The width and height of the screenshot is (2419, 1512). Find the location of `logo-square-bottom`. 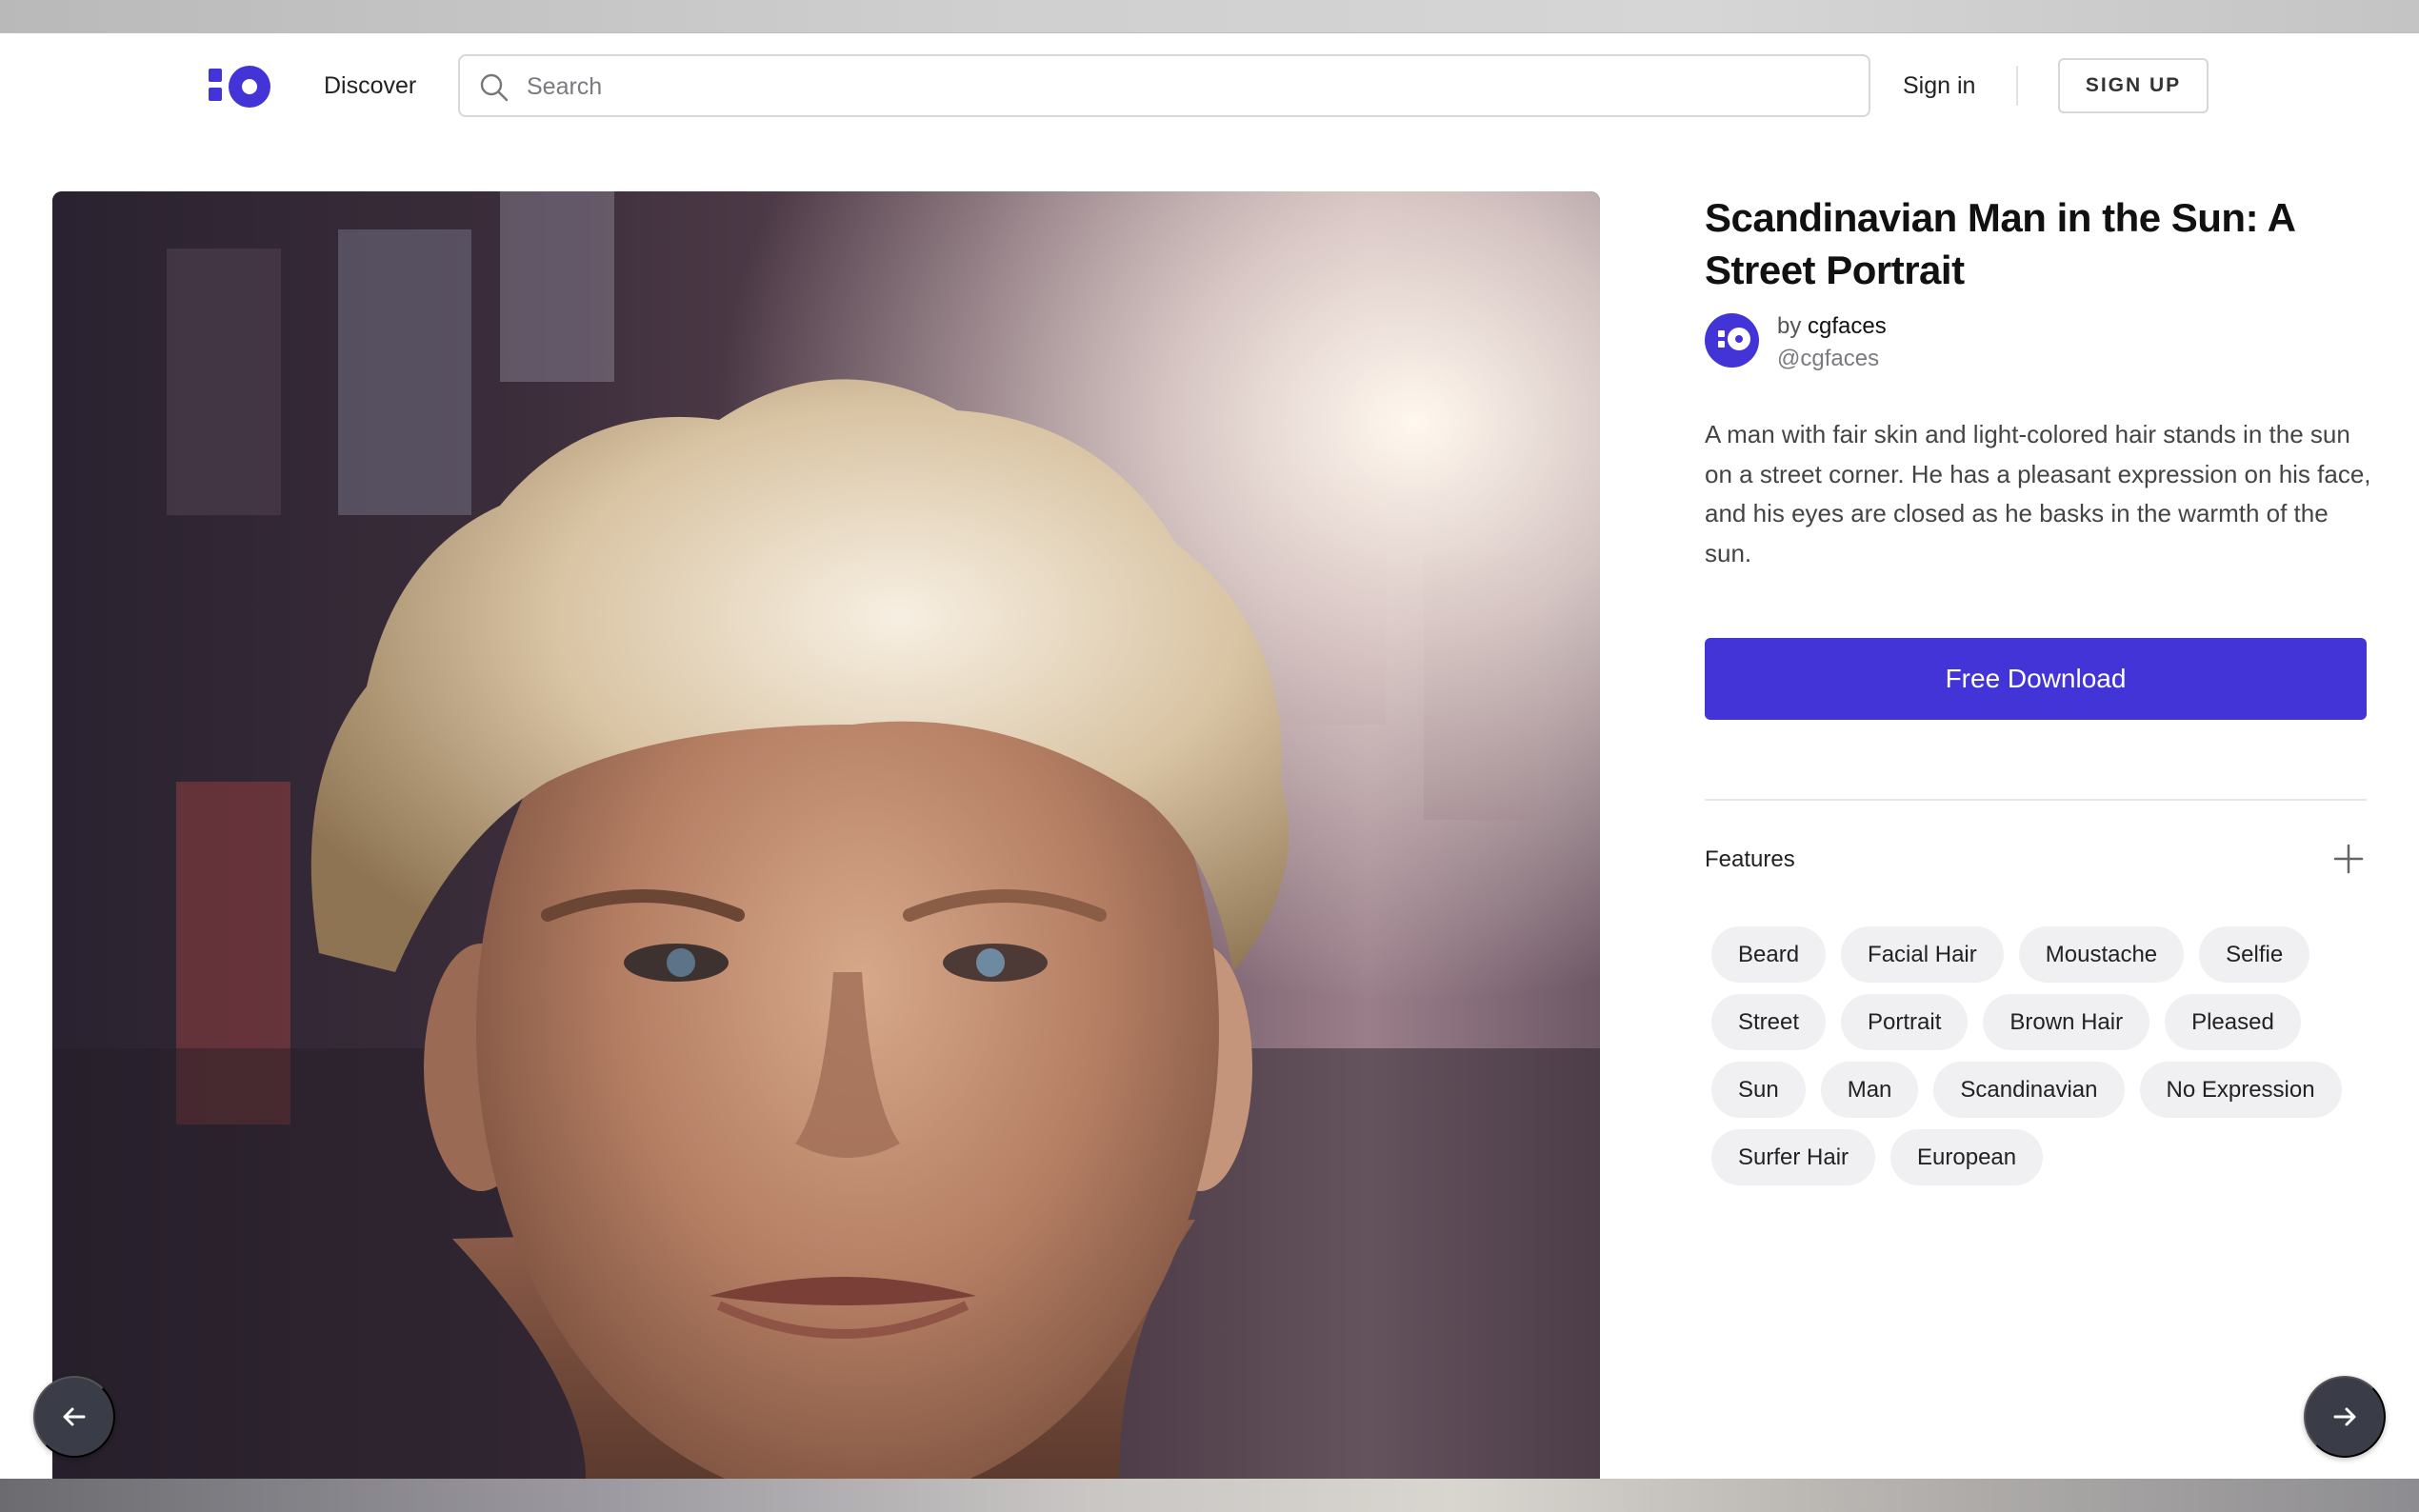

logo-square-bottom is located at coordinates (215, 94).